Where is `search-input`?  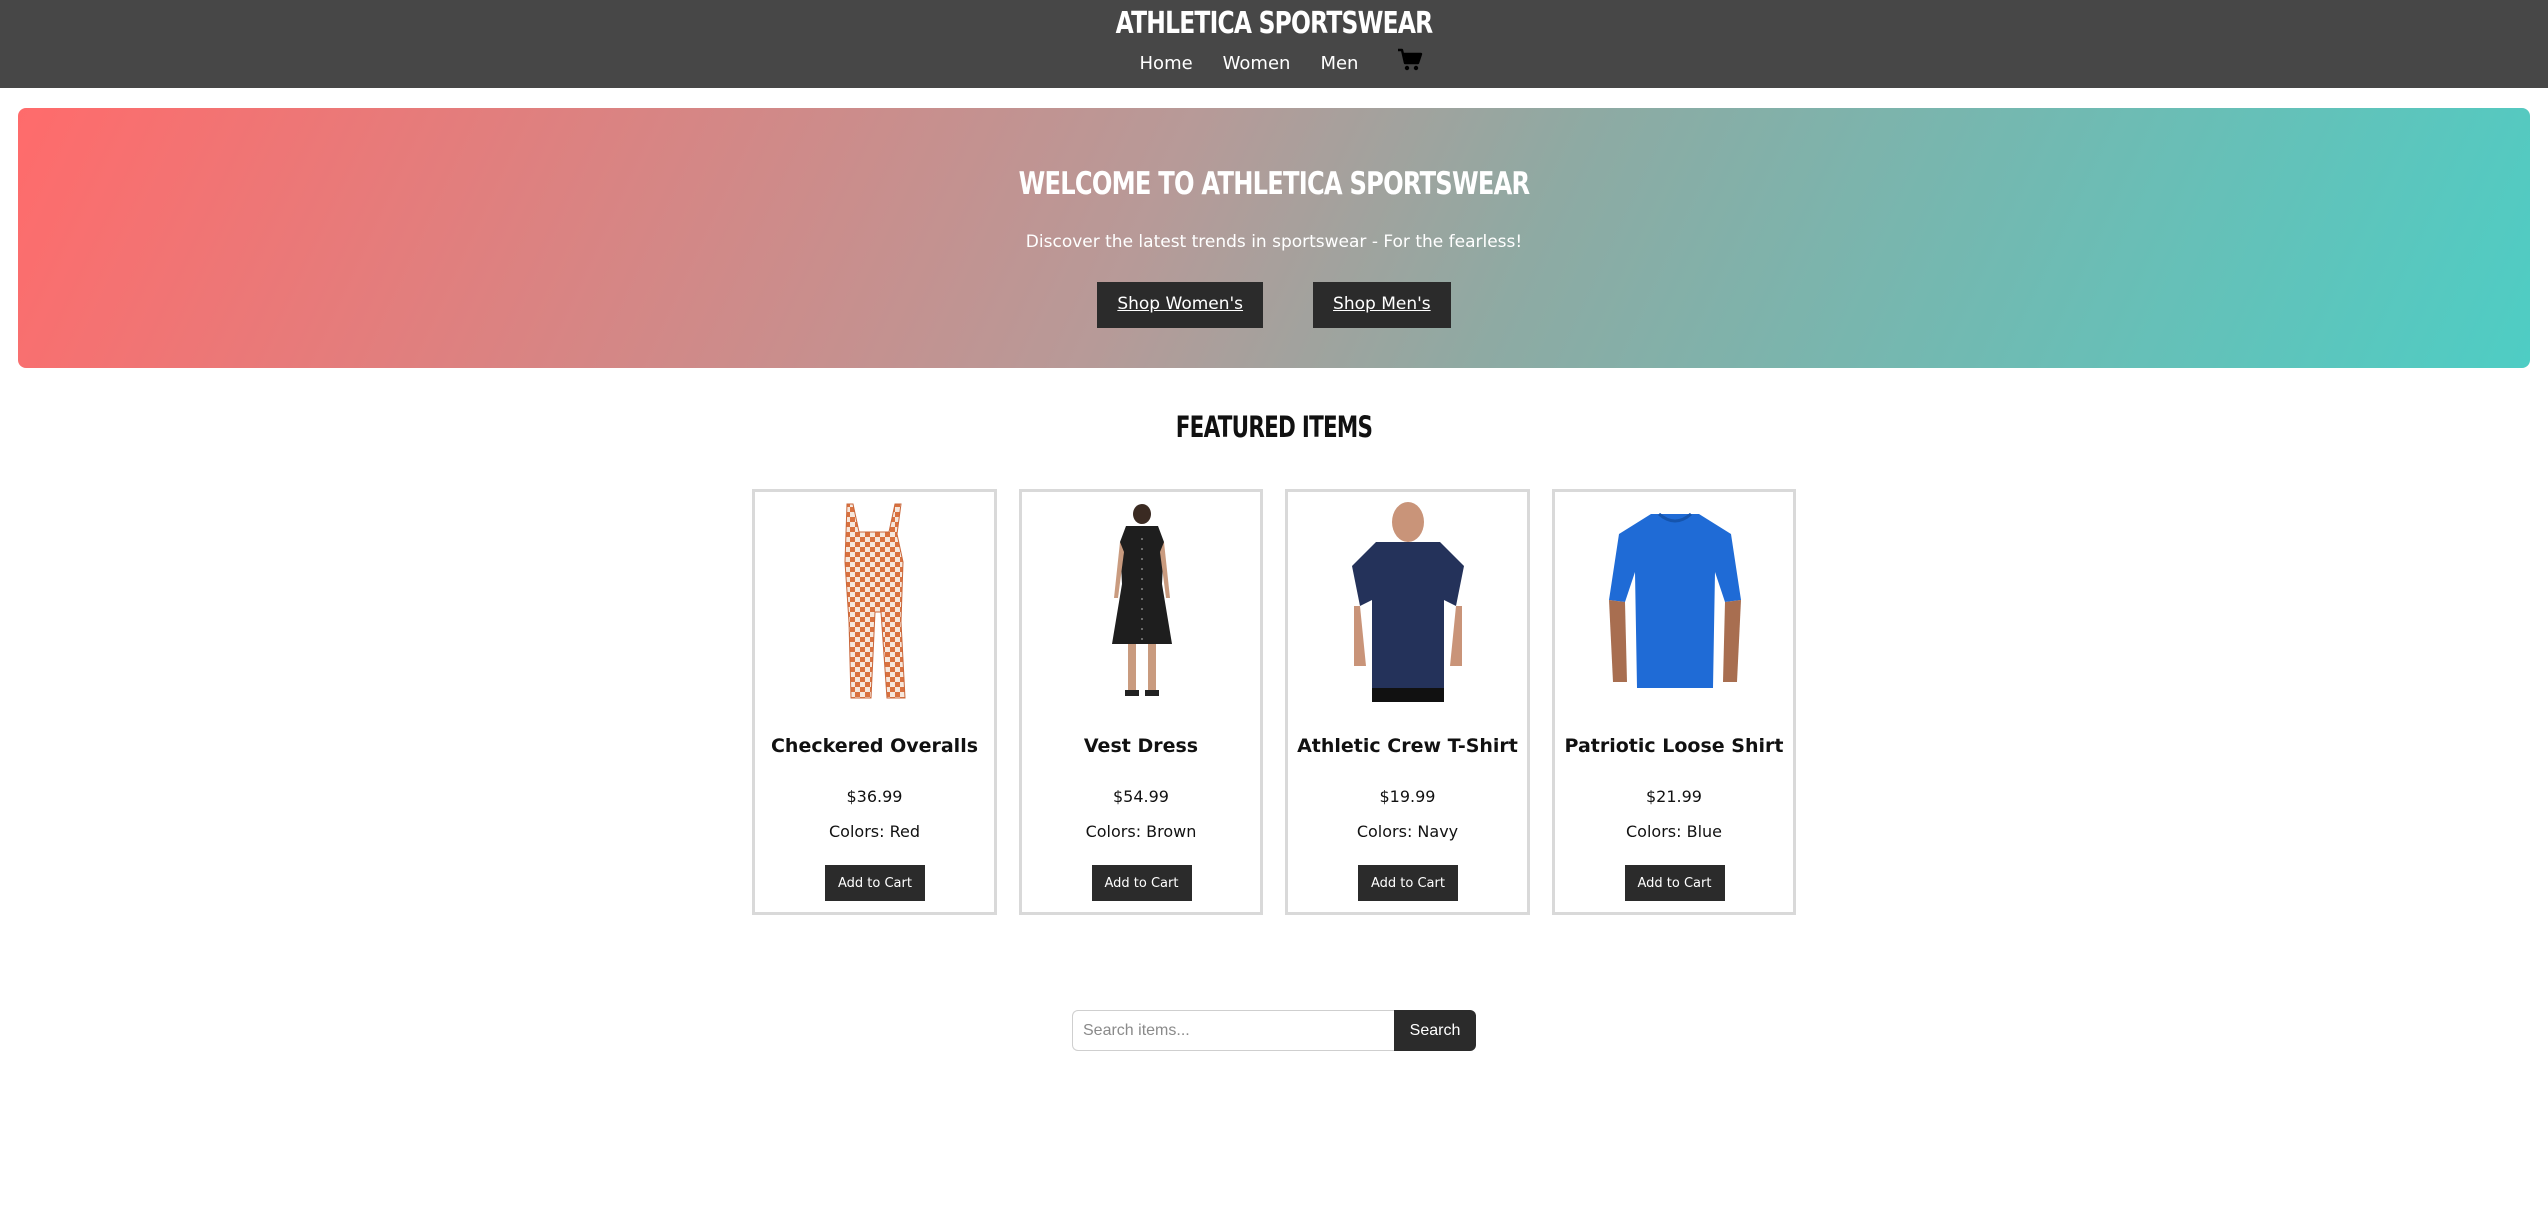 search-input is located at coordinates (1233, 1030).